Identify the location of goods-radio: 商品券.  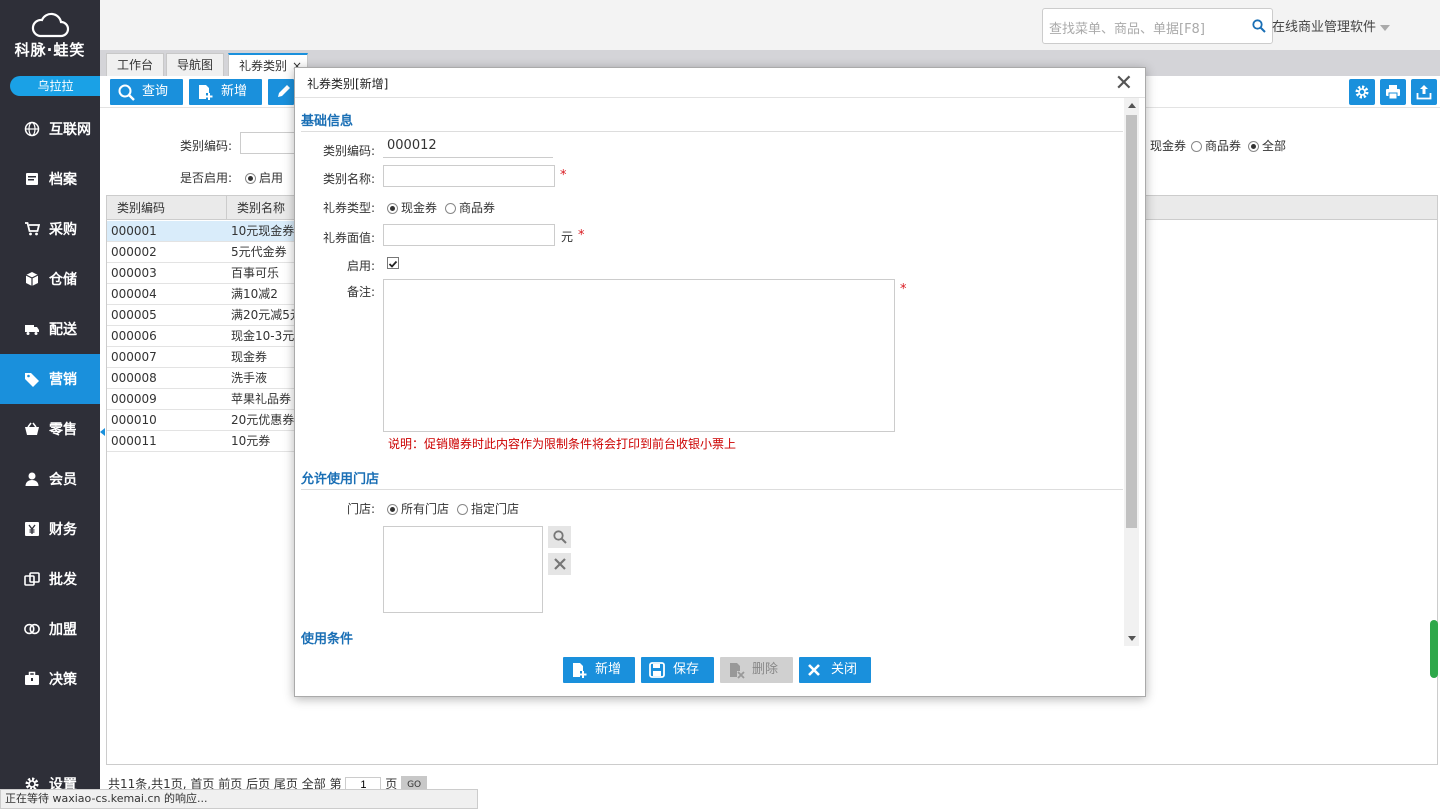
(1216, 145).